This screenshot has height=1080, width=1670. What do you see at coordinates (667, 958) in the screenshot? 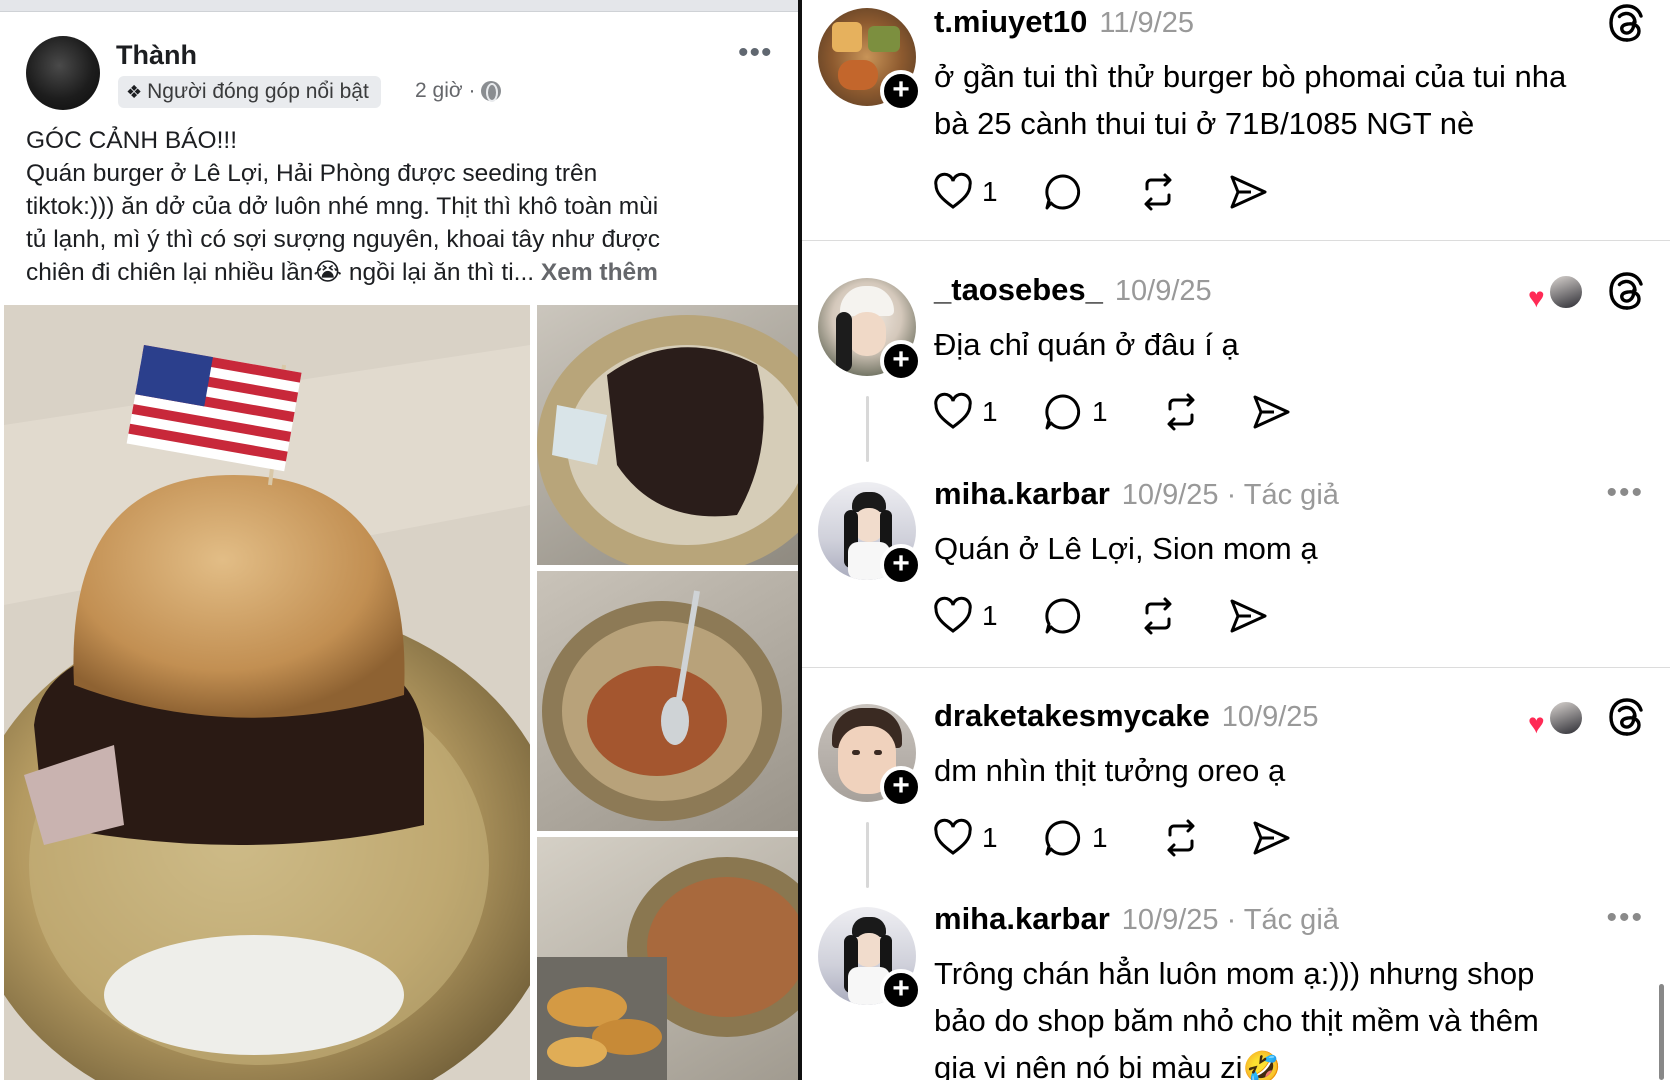
I see `fries-photo` at bounding box center [667, 958].